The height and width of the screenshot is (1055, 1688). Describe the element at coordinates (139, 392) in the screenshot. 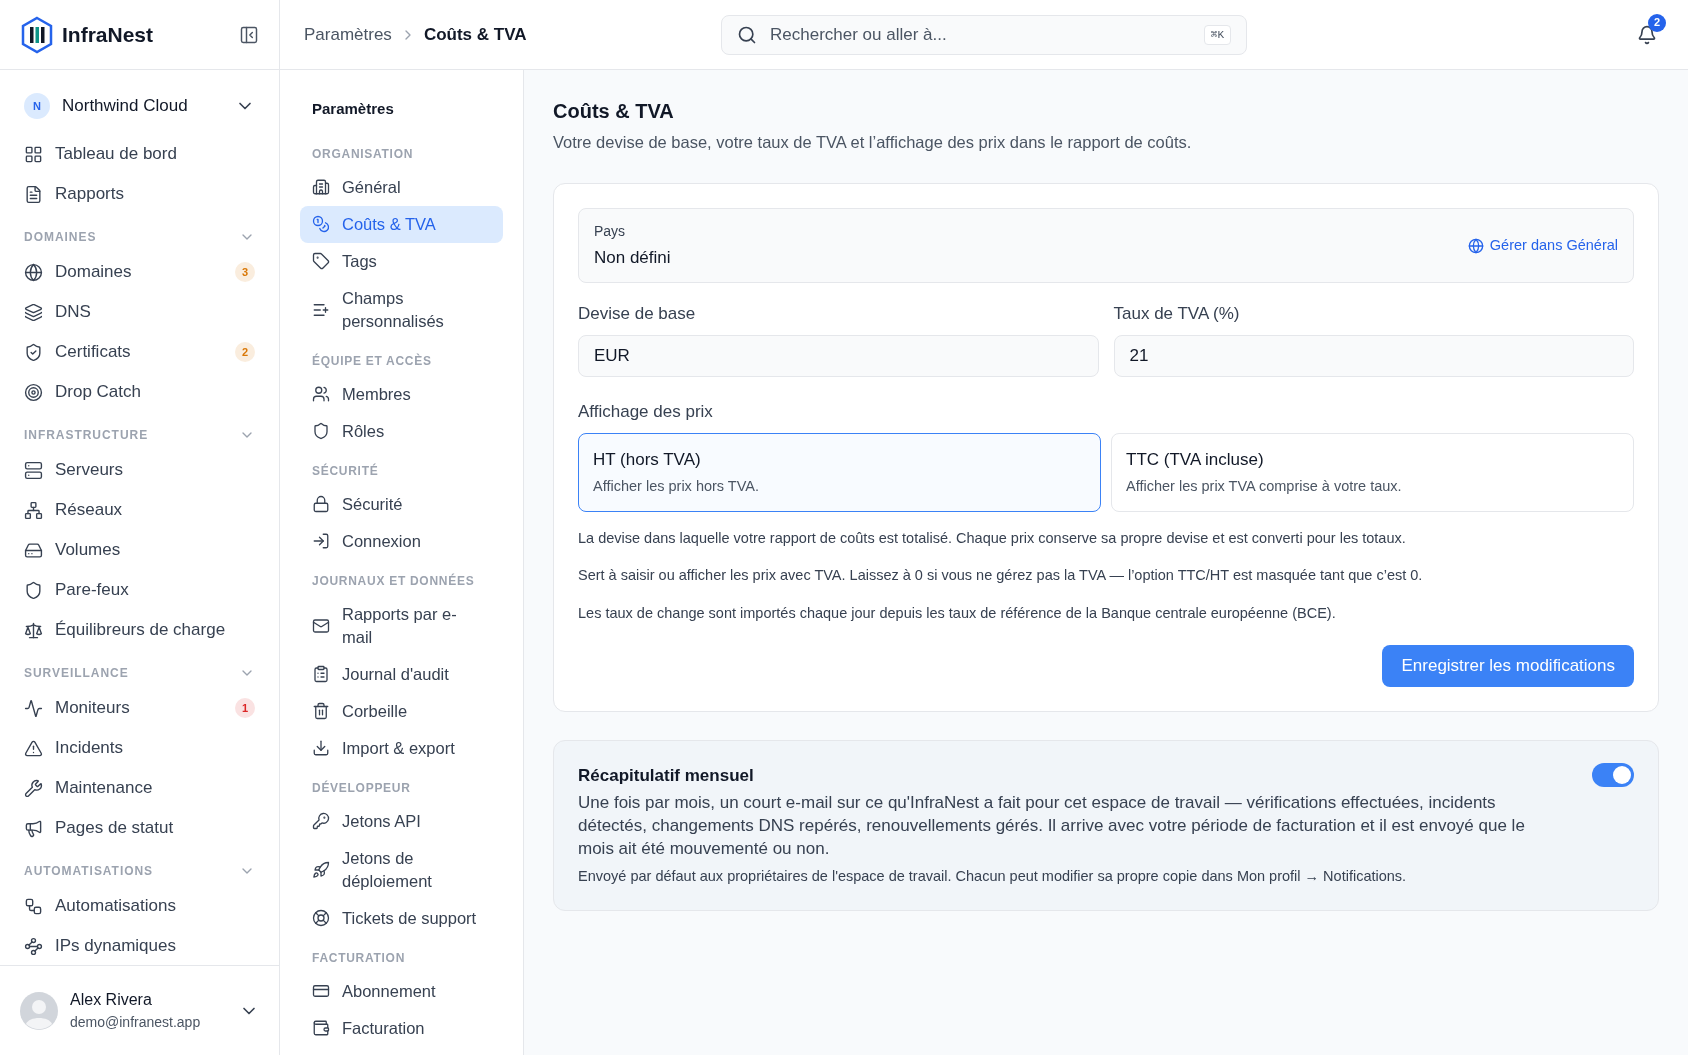

I see `sidebar-item: Drop Catch` at that location.